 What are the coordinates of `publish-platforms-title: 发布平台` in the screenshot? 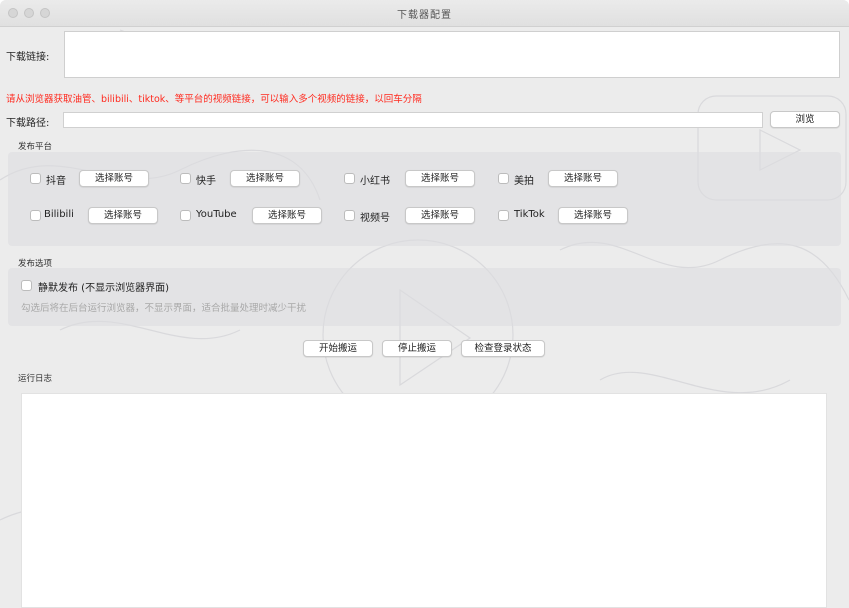 It's located at (35, 147).